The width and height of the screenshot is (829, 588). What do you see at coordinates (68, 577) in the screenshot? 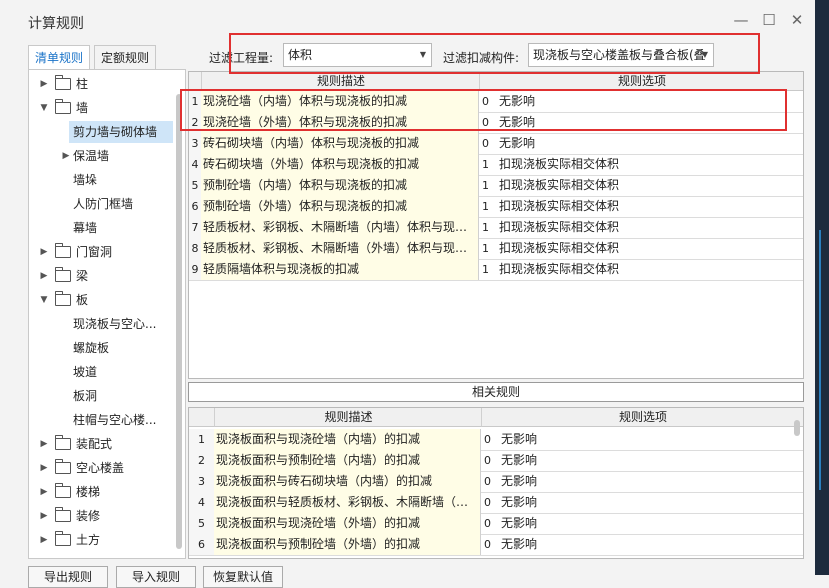
I see `export-rules-button: 导出规则` at bounding box center [68, 577].